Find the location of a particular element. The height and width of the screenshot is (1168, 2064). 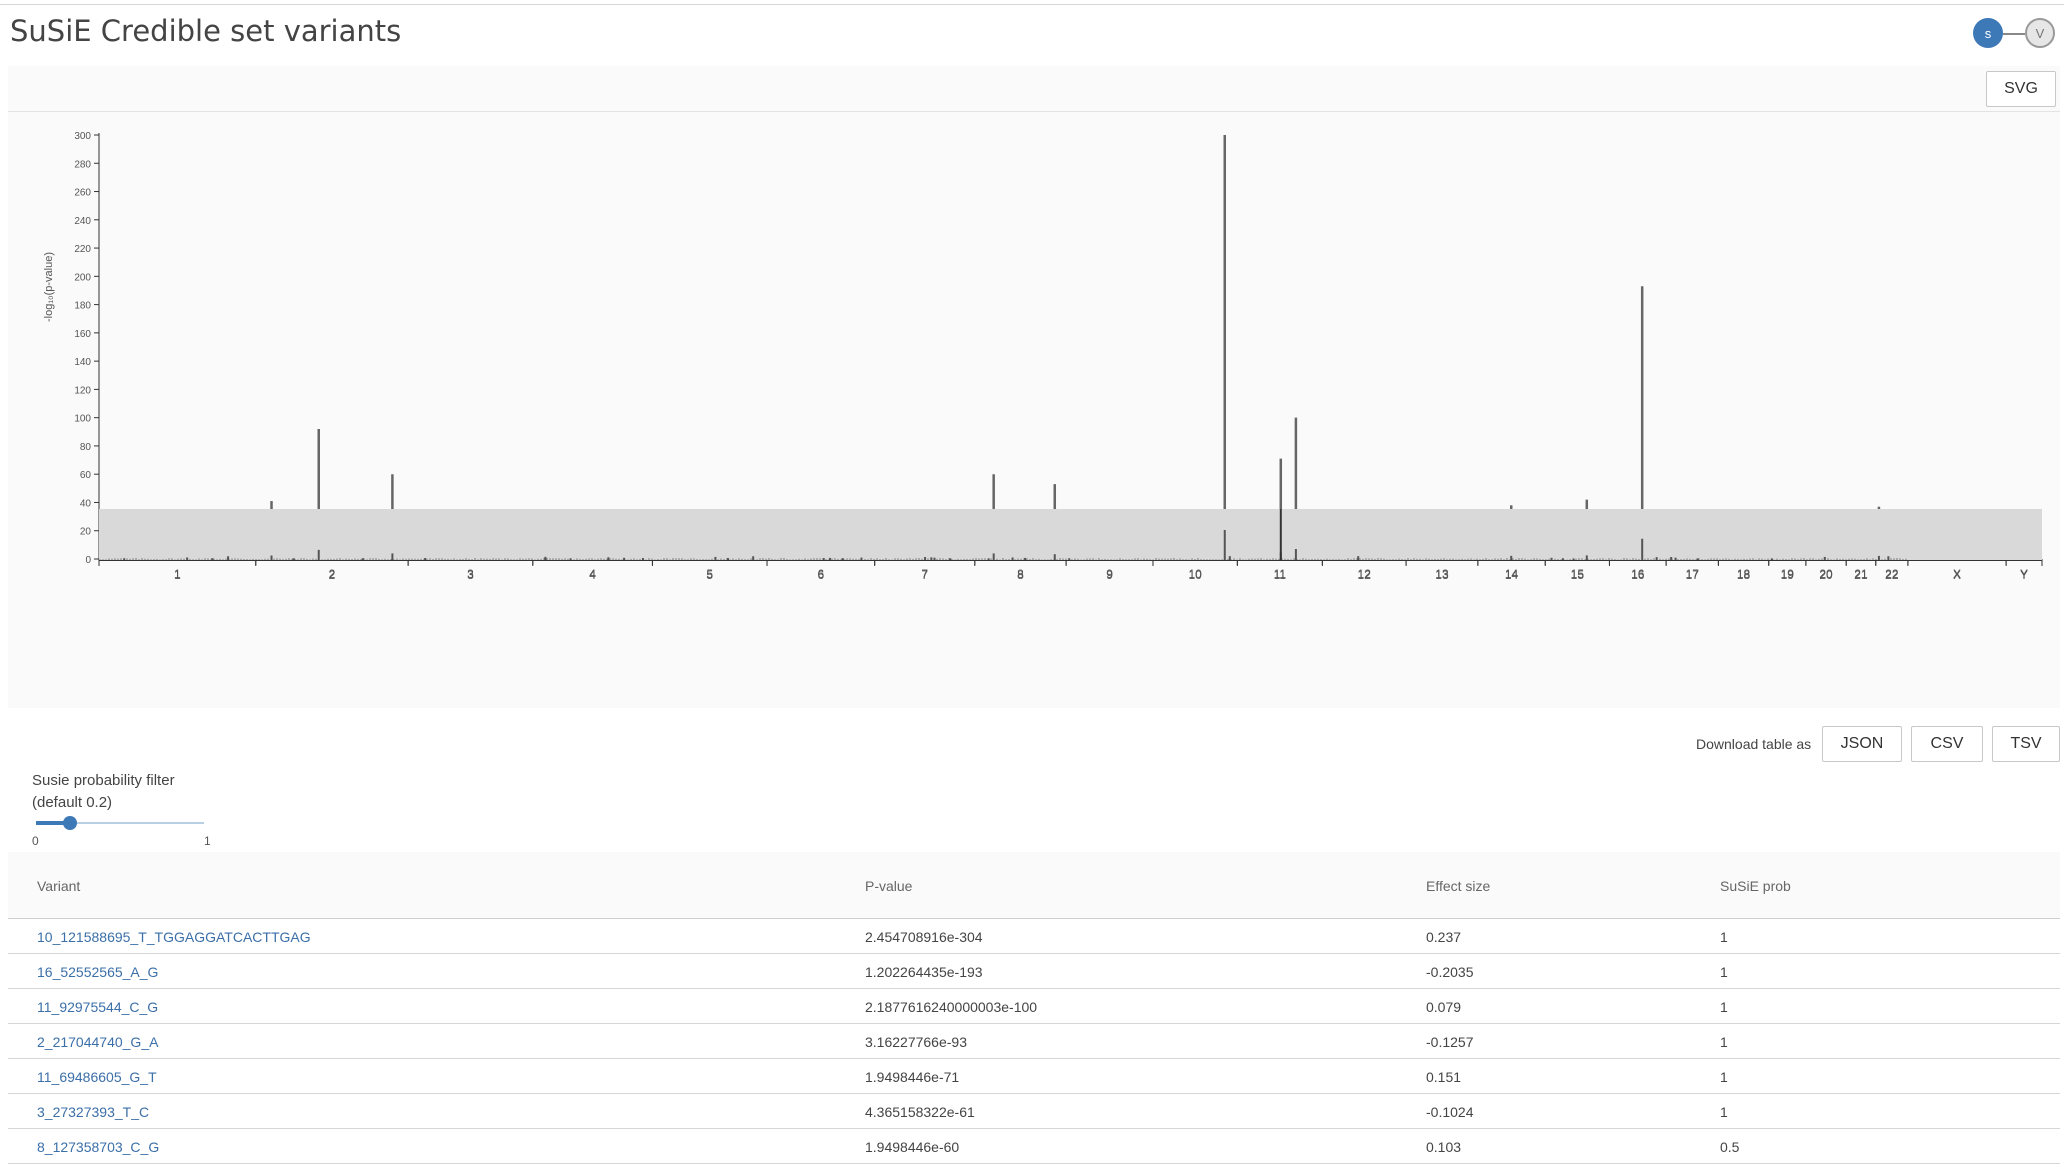

y-tick-label: 180 is located at coordinates (82, 306).